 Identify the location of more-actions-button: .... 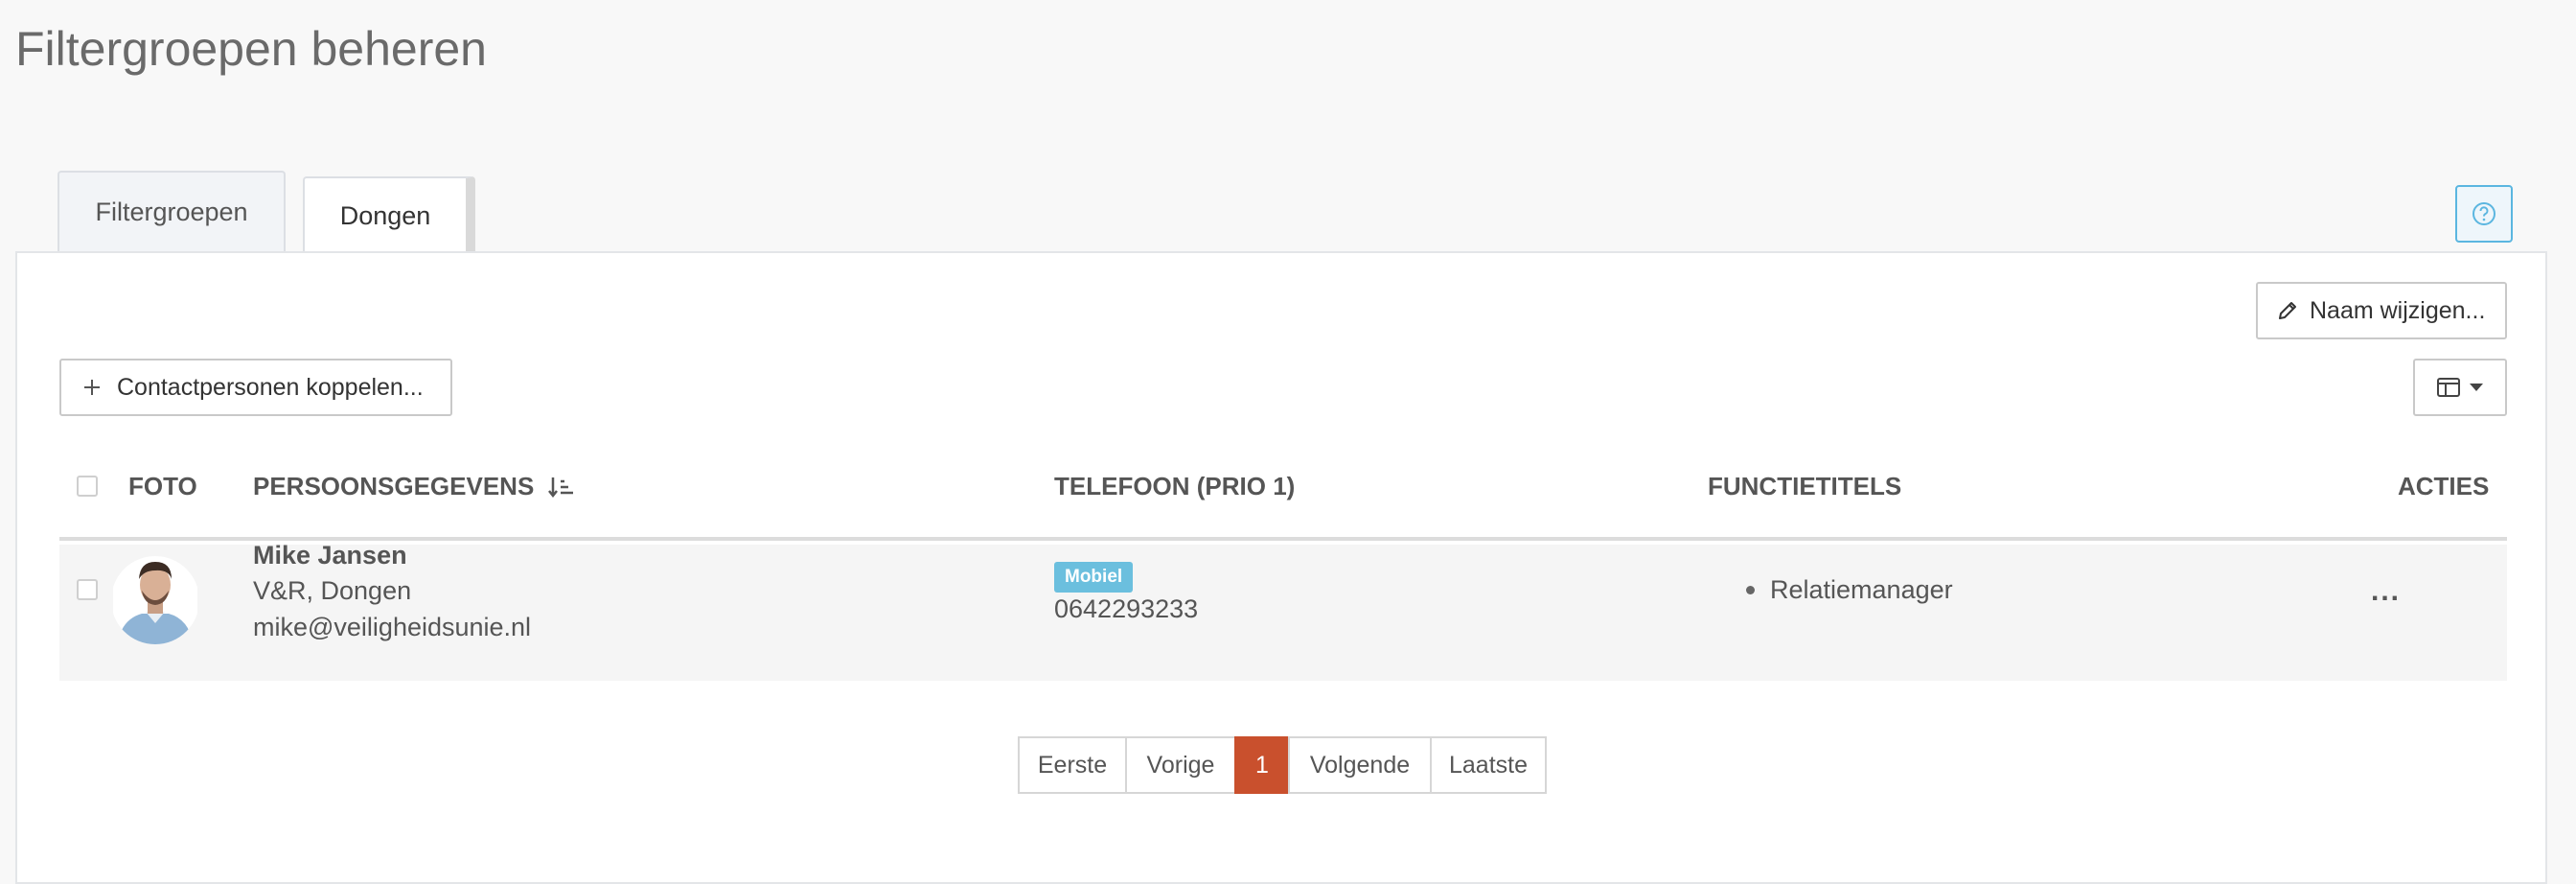
(2386, 591).